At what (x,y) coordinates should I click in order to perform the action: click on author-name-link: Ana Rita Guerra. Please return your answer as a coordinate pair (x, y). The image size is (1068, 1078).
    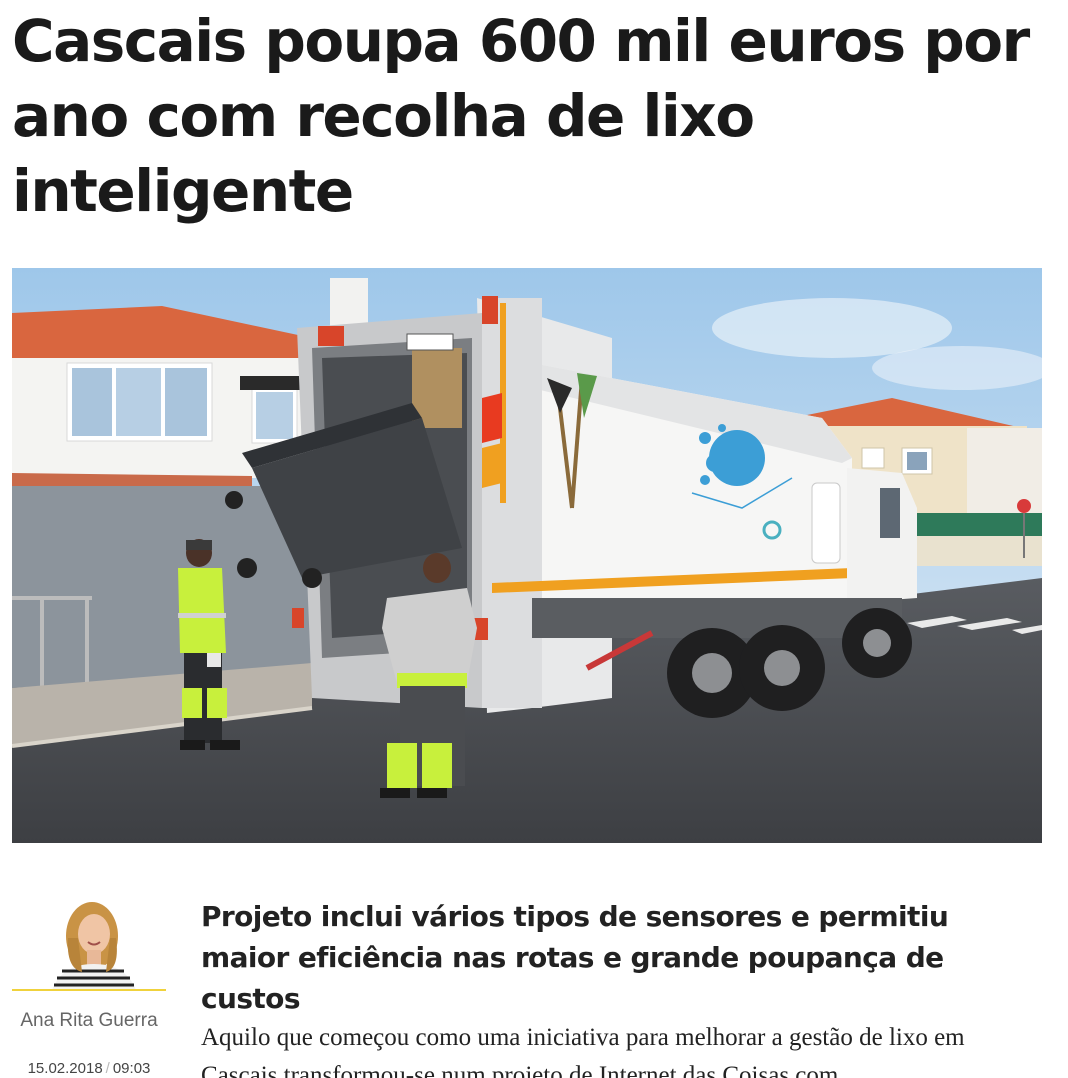
    Looking at the image, I should click on (89, 1021).